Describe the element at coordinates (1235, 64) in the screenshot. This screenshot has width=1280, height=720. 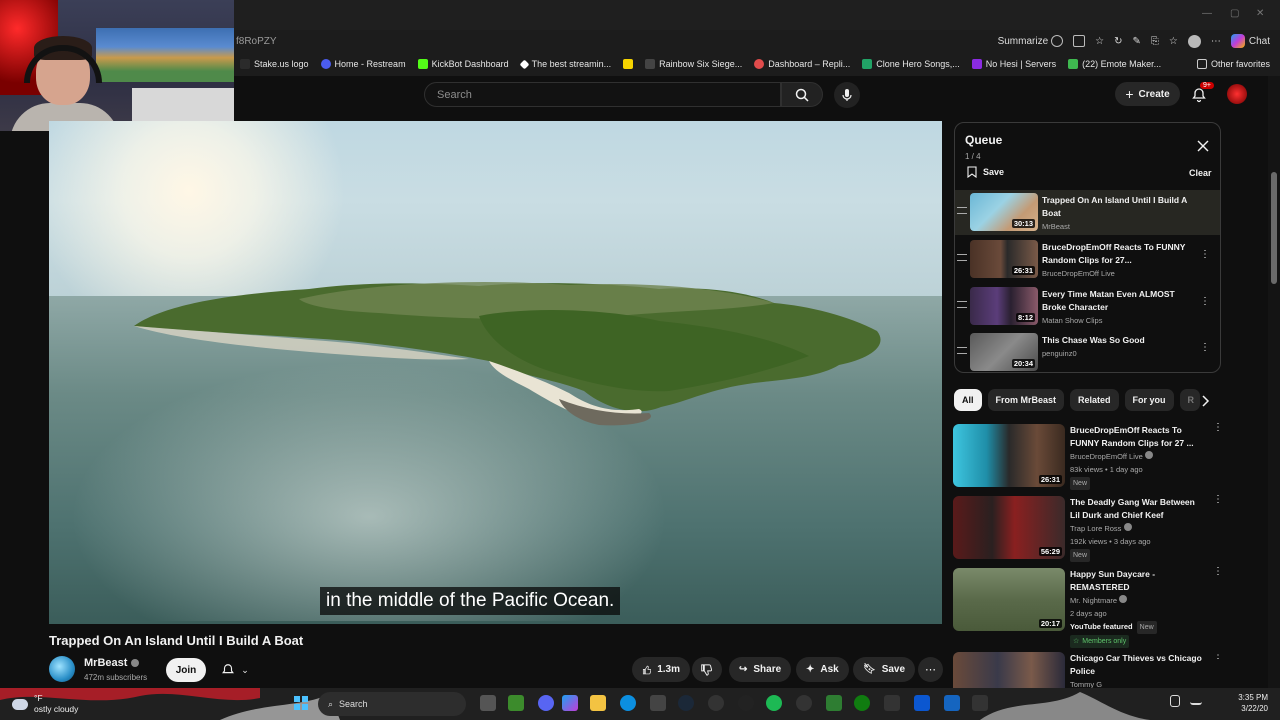
I see `other-favorites: Other favorites` at that location.